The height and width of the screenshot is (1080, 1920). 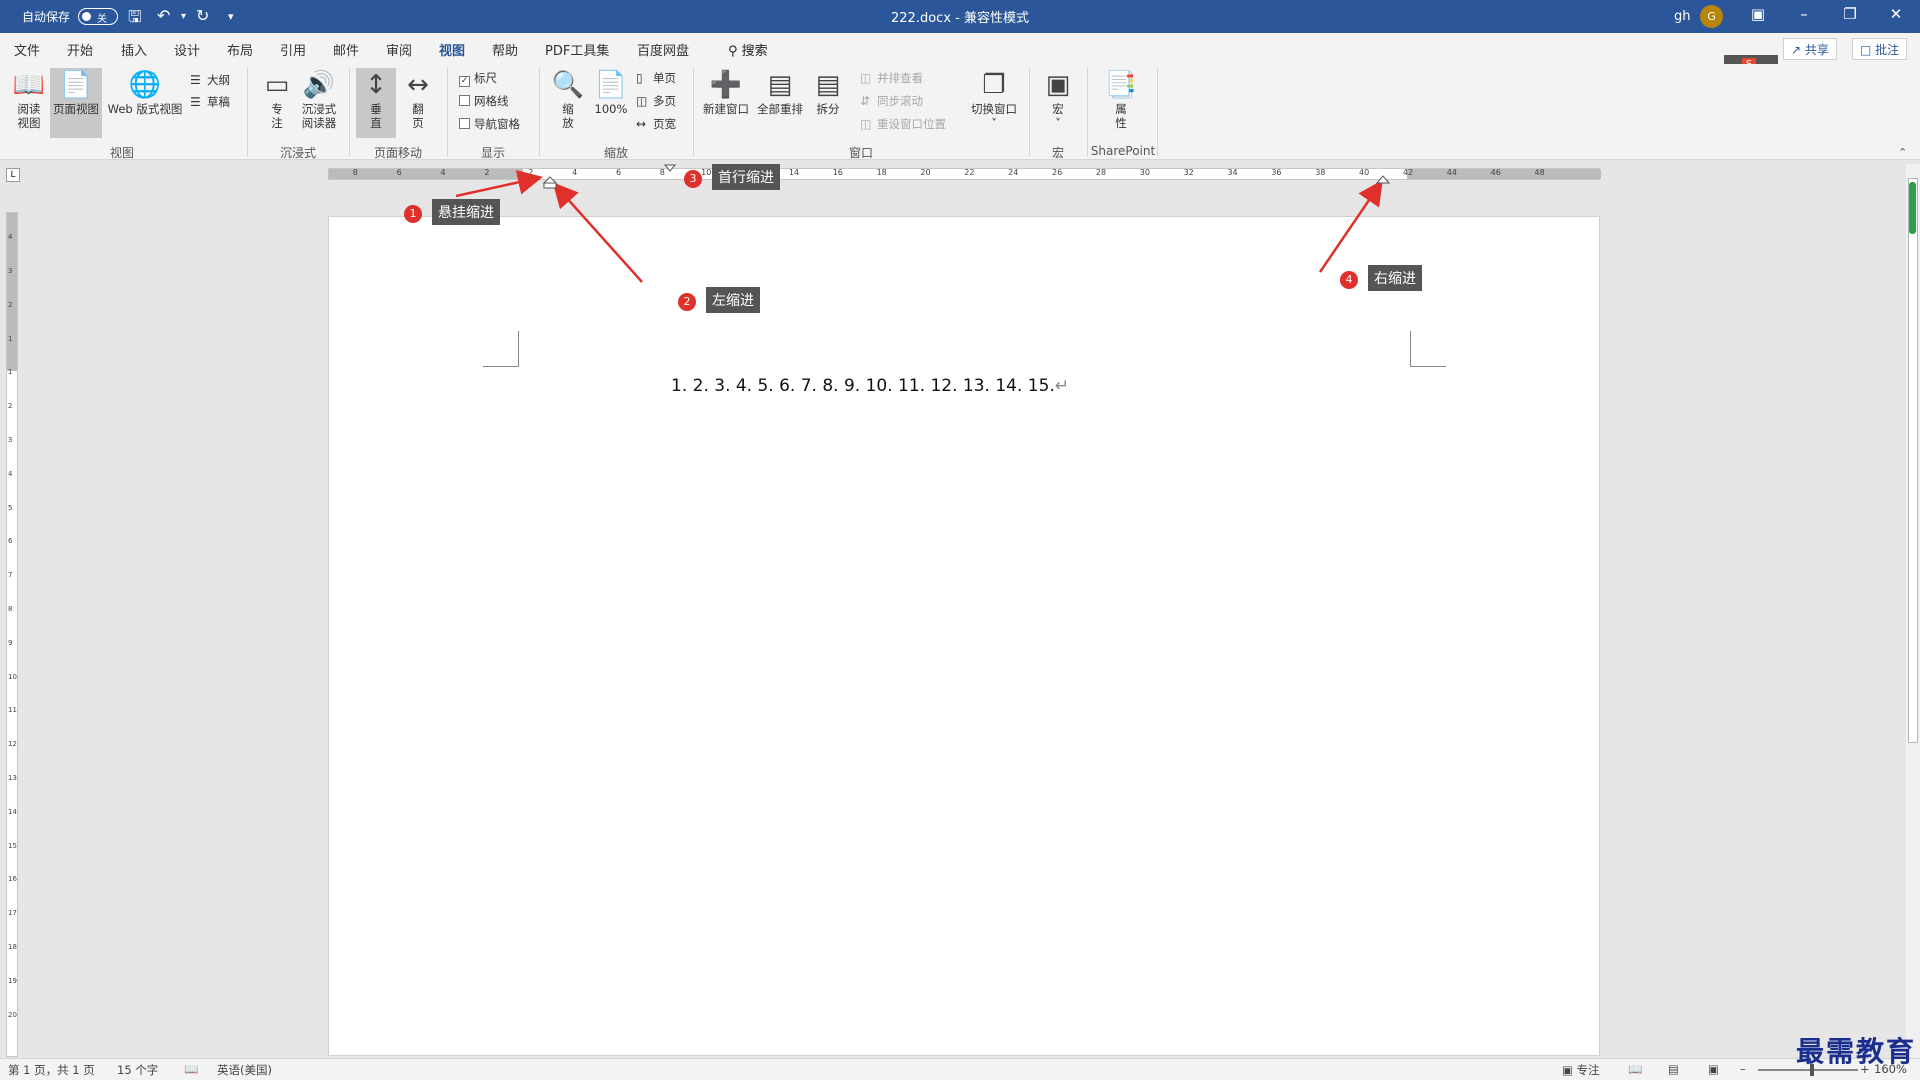 What do you see at coordinates (670, 168) in the screenshot?
I see `first-line-indent-marker` at bounding box center [670, 168].